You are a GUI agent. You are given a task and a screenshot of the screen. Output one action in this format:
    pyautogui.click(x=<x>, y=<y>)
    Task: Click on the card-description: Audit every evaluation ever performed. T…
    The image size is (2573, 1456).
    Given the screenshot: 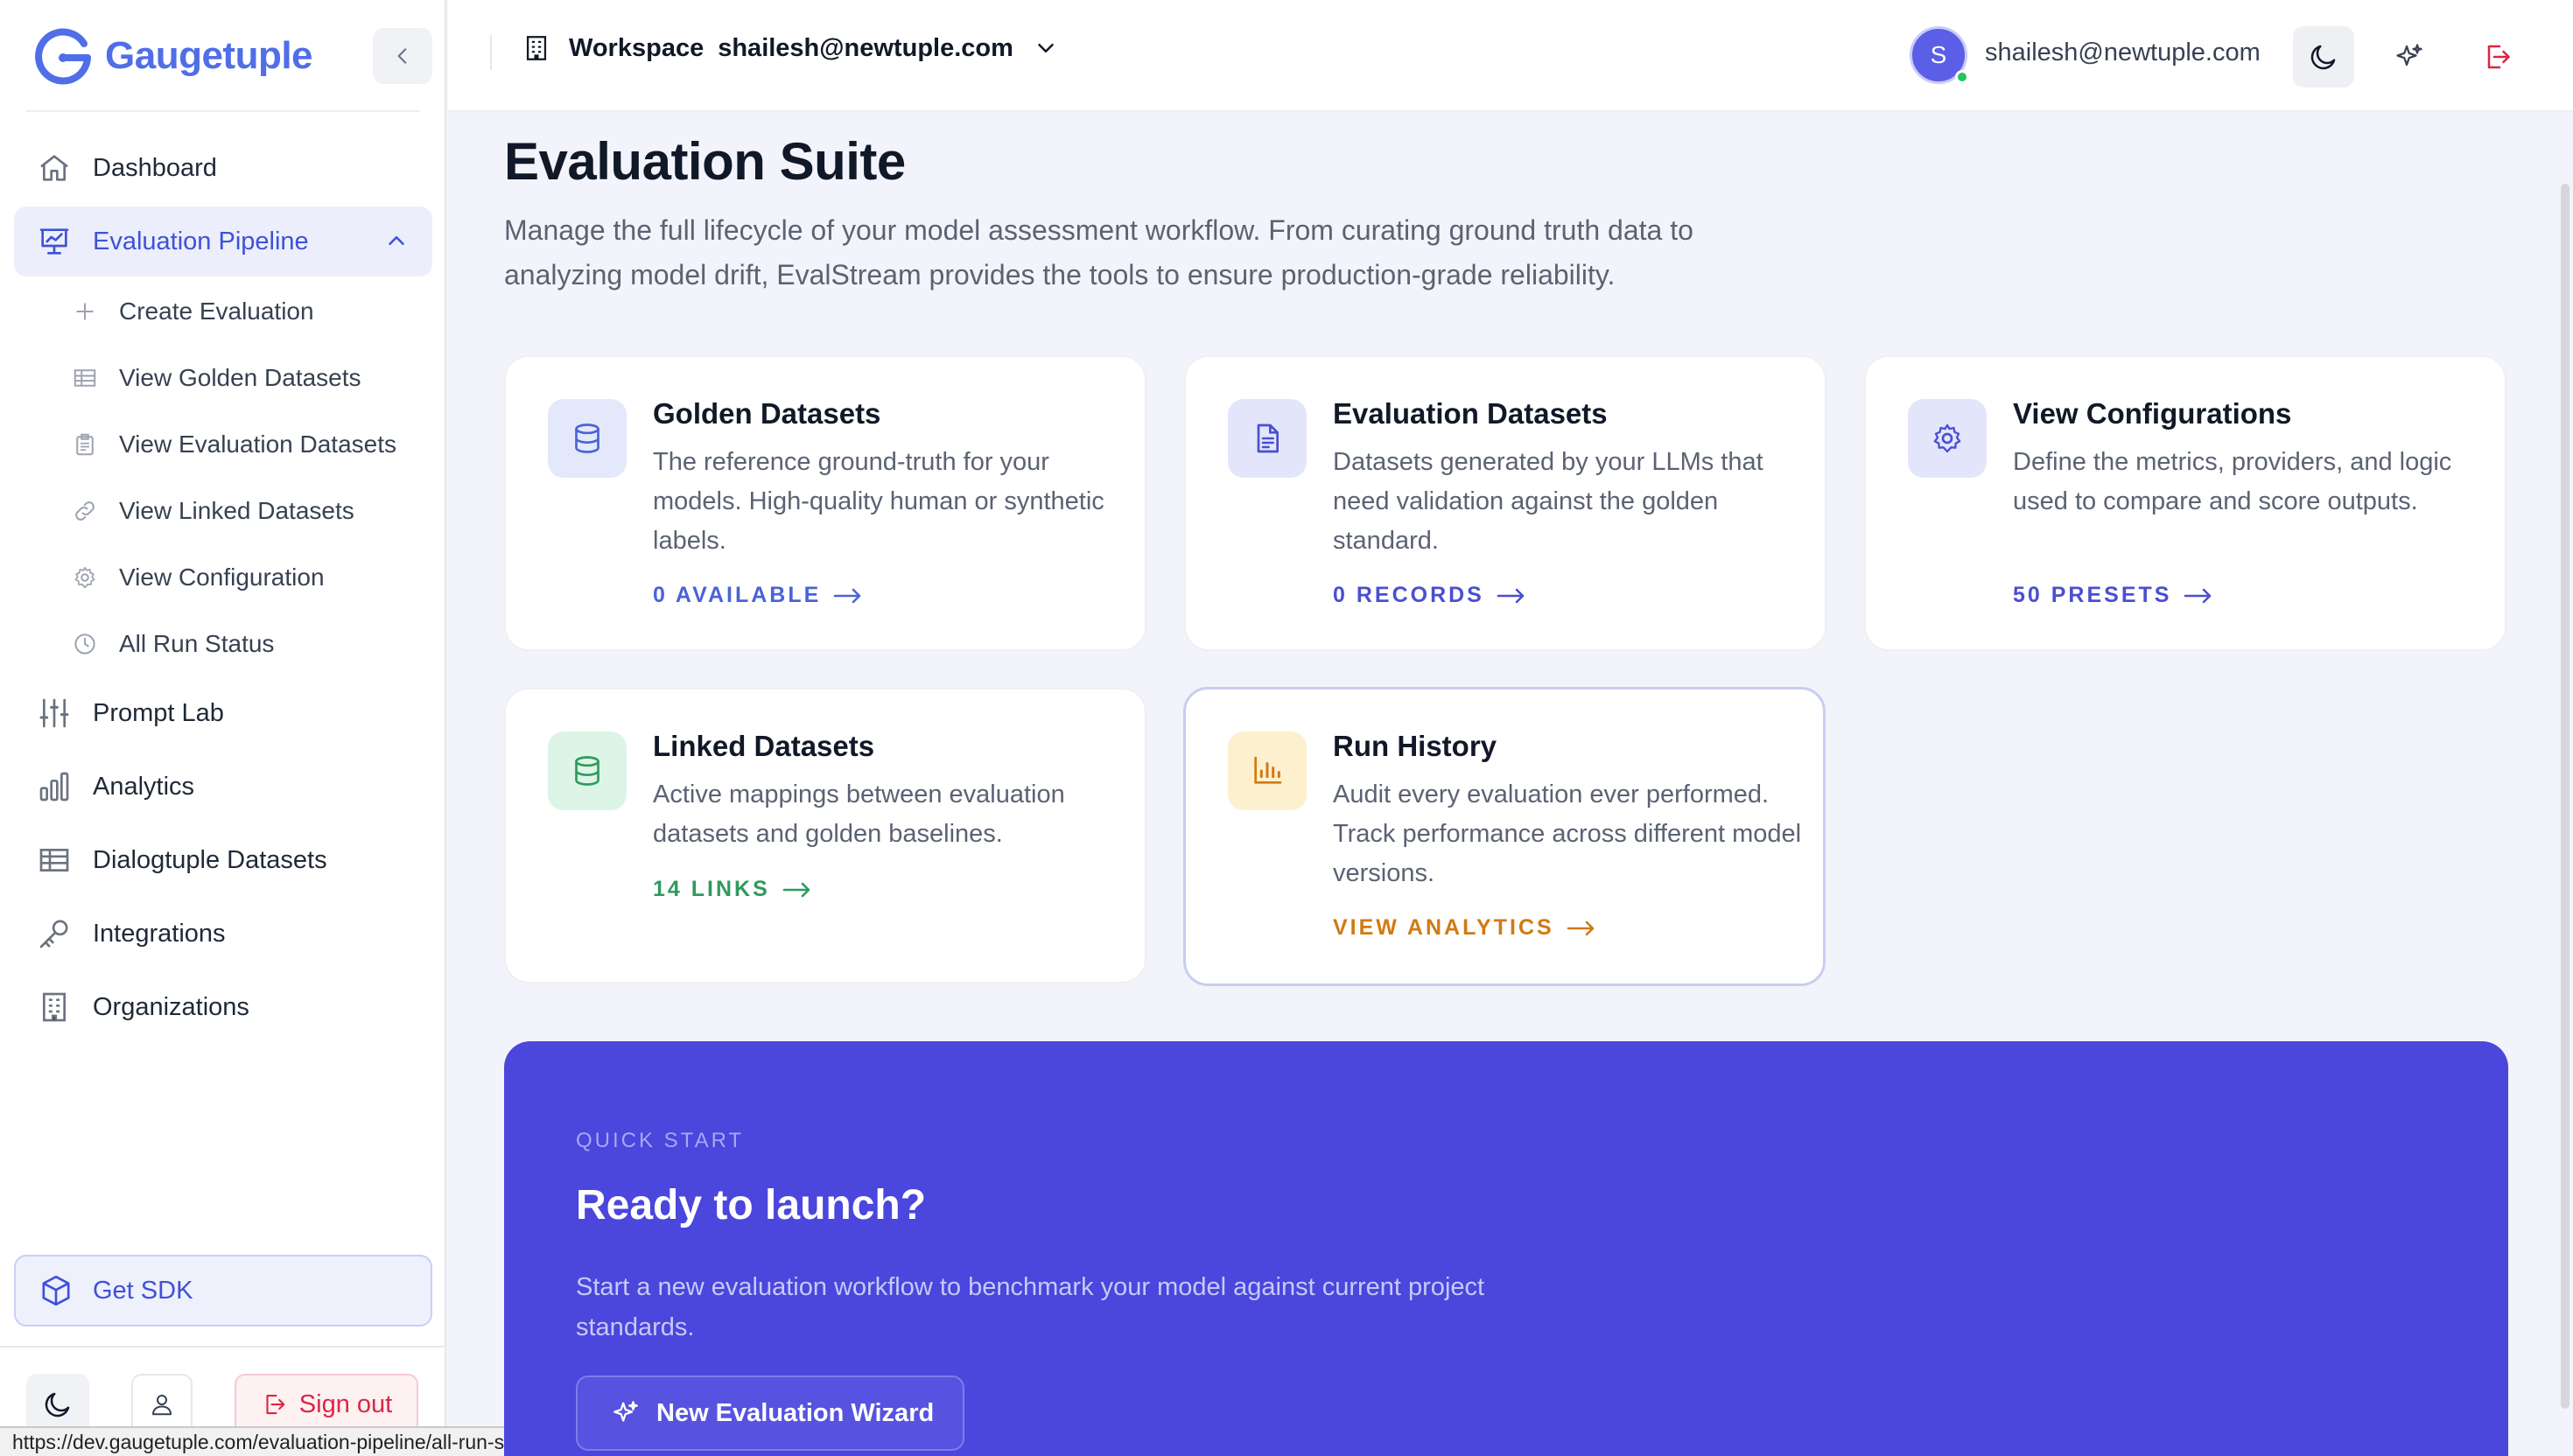 What is the action you would take?
    pyautogui.click(x=1567, y=833)
    